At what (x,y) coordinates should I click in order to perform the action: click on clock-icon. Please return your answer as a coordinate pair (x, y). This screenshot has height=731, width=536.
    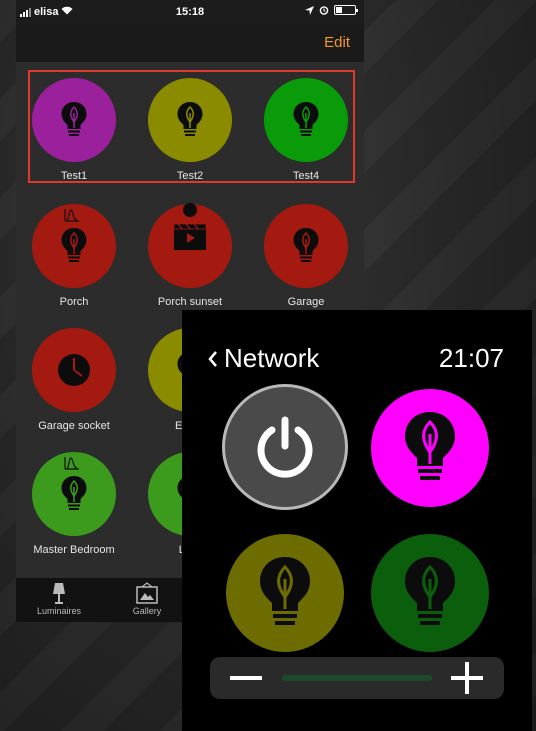
    Looking at the image, I should click on (74, 370).